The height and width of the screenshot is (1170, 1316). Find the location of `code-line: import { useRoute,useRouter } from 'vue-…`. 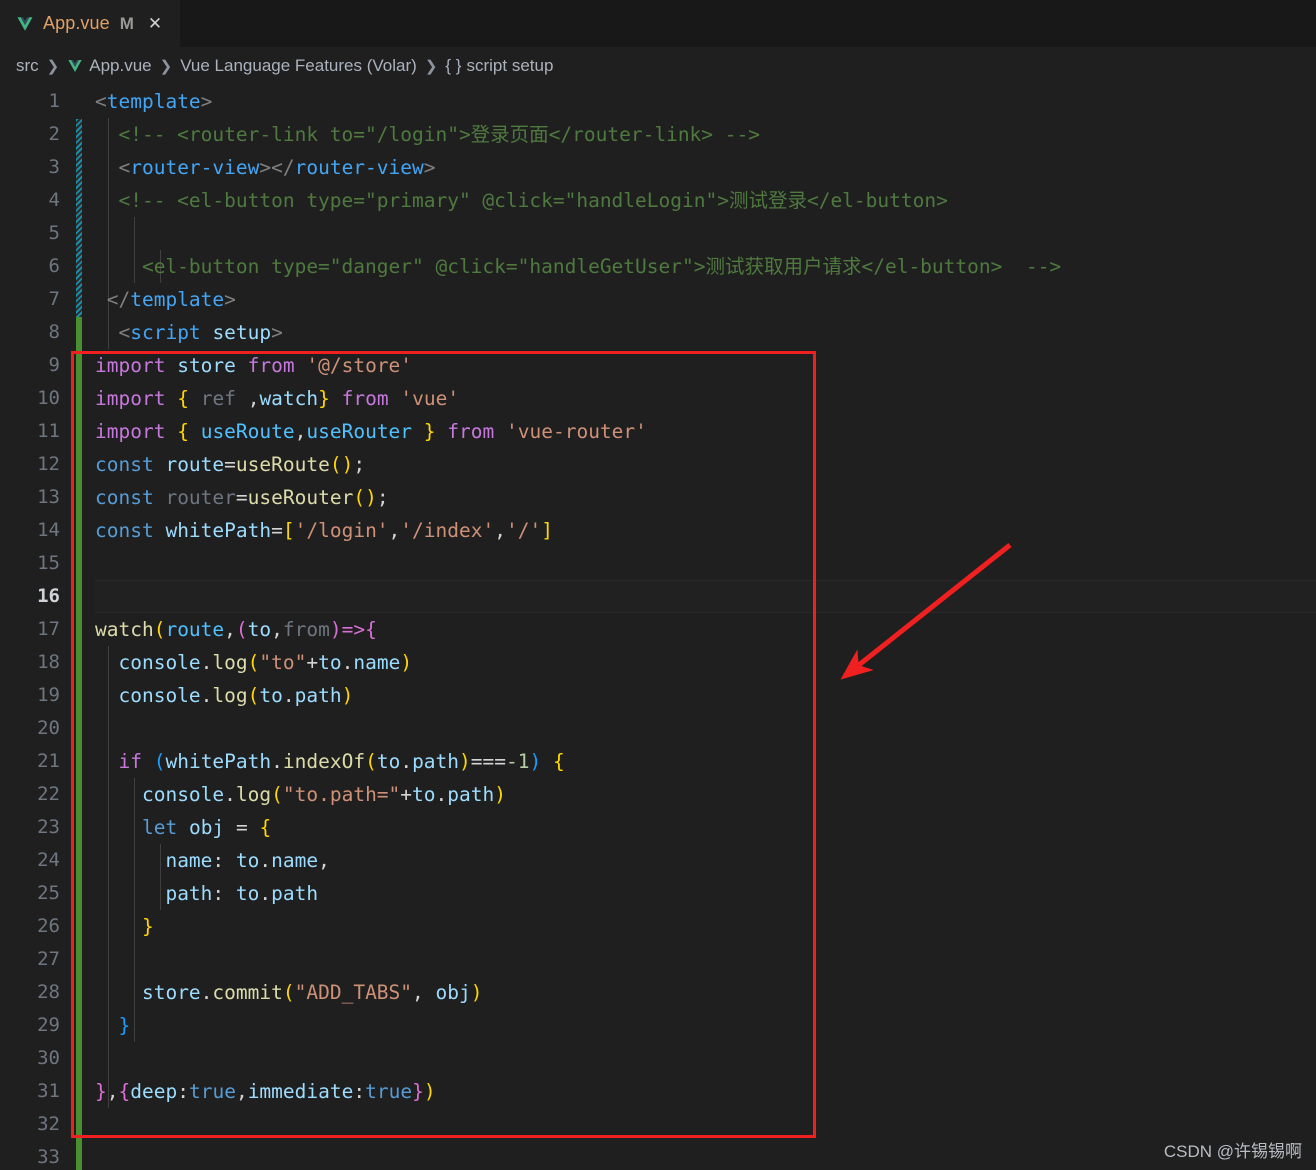

code-line: import { useRoute,useRouter } from 'vue-… is located at coordinates (371, 431).